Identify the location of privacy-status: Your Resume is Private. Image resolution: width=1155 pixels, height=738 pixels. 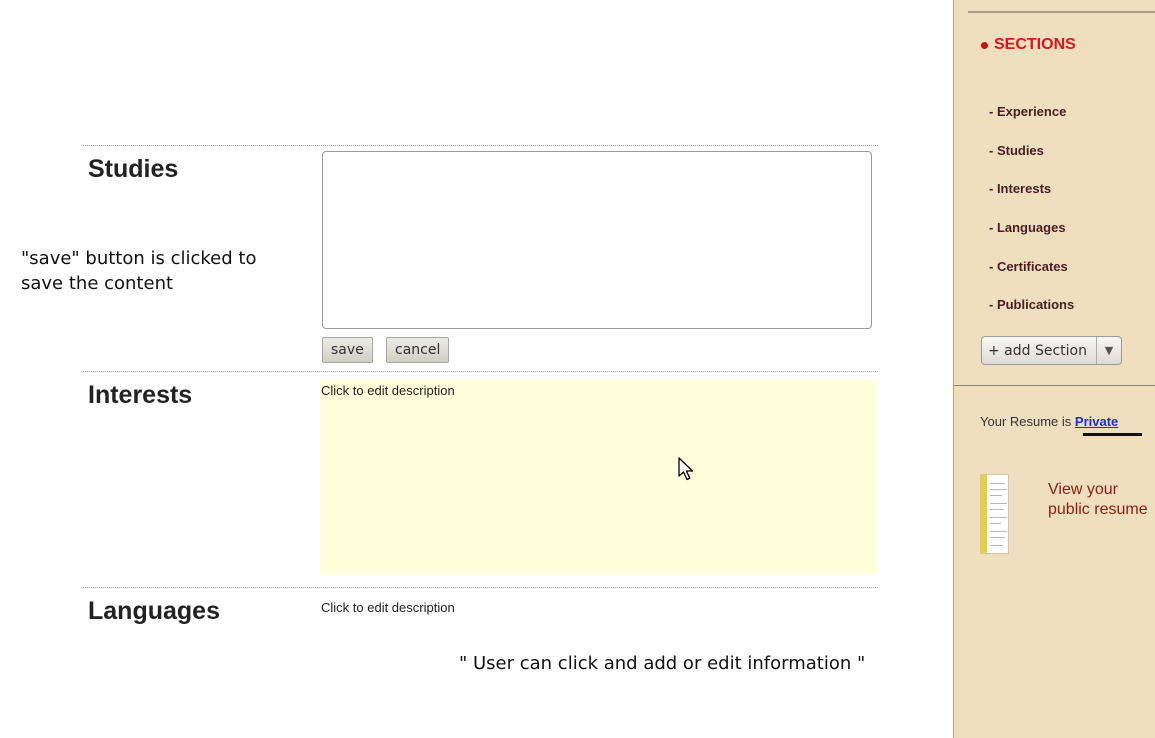
(1049, 421).